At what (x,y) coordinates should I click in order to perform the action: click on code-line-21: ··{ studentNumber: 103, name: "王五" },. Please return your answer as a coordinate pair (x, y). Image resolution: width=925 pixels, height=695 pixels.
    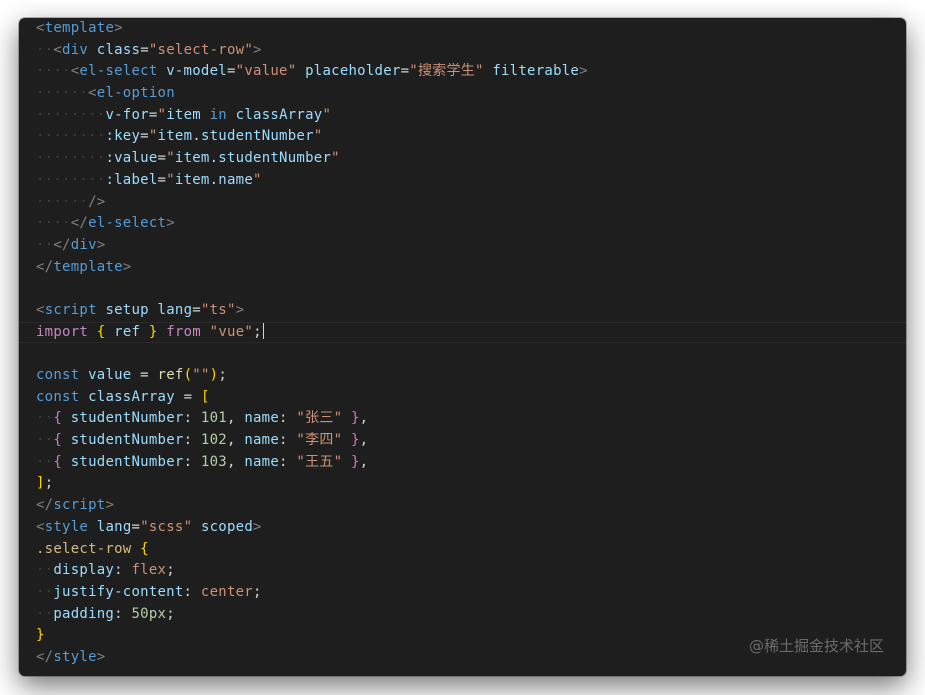
    Looking at the image, I should click on (312, 463).